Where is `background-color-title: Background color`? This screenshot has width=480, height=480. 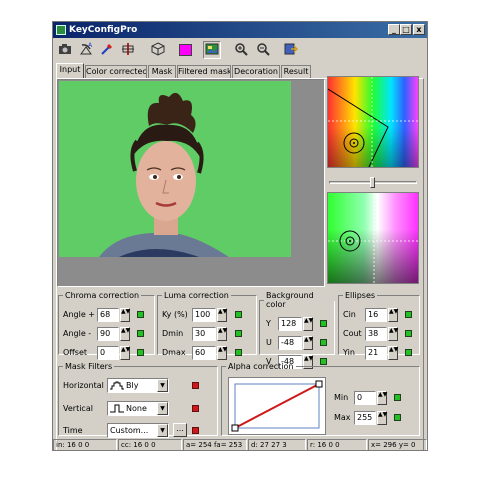
background-color-title: Background color is located at coordinates (290, 300).